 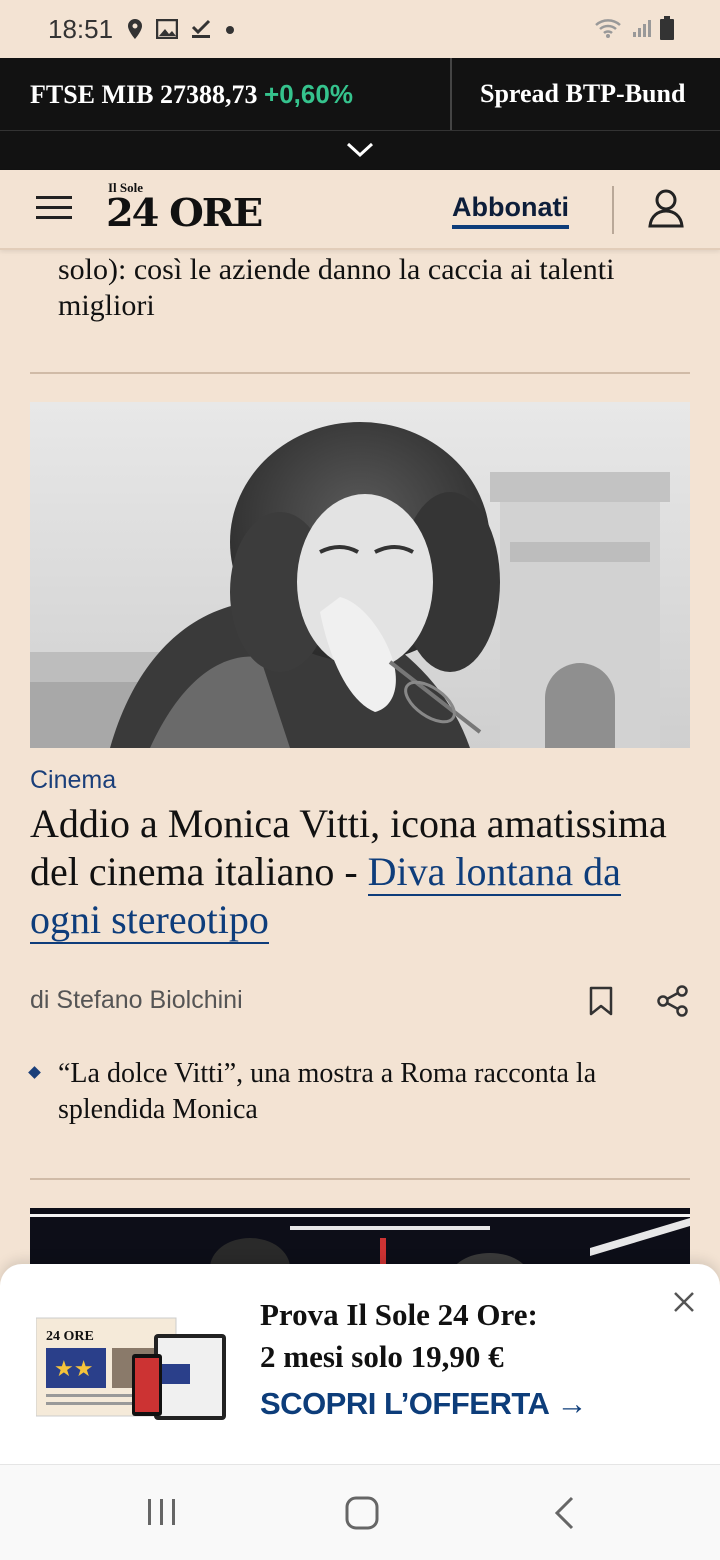 I want to click on header-divider, so click(x=613, y=210).